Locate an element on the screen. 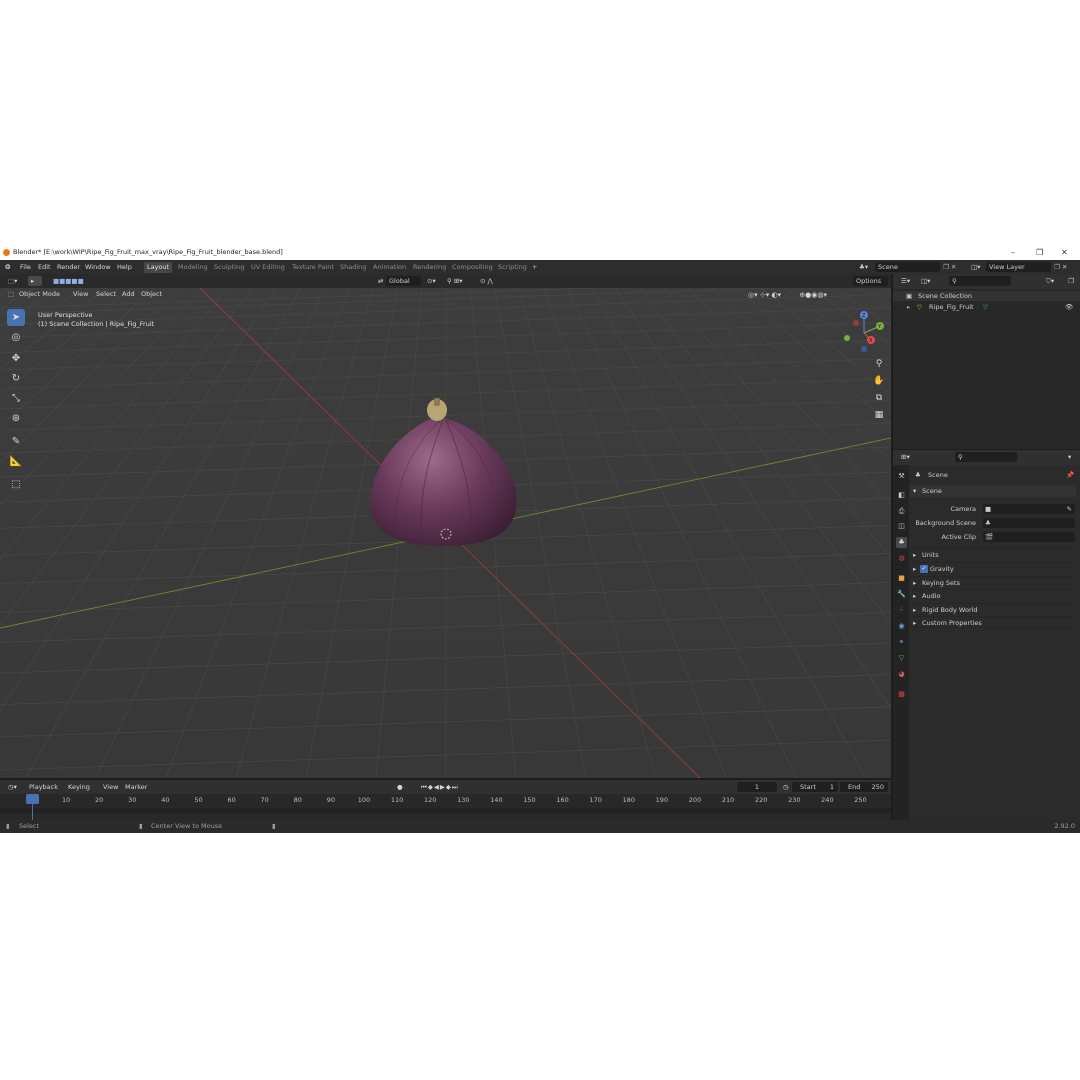 This screenshot has width=1080, height=1080. texture-tab-icon: ▩ is located at coordinates (901, 694).